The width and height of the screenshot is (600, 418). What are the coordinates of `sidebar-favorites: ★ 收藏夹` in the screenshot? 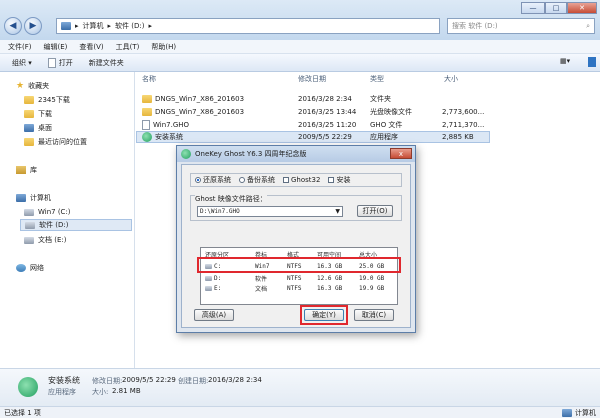 It's located at (32, 86).